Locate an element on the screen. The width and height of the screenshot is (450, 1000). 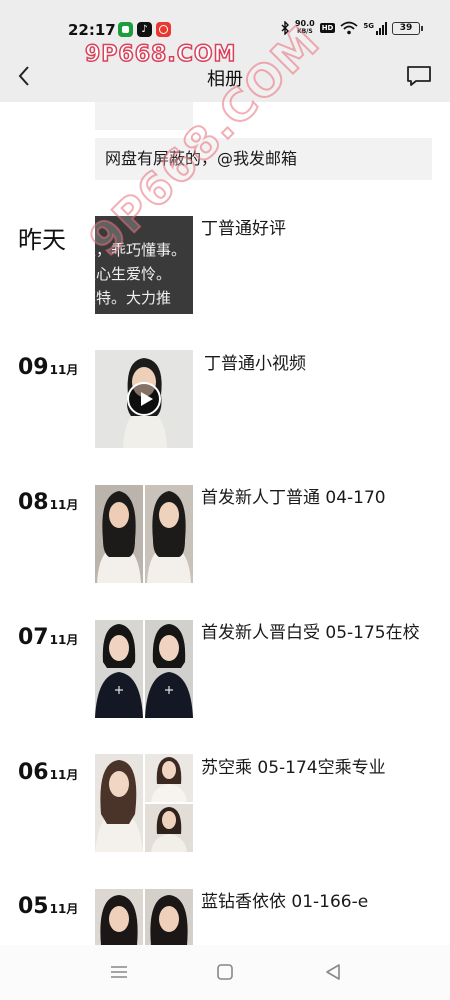
wechat-icon is located at coordinates (125, 29).